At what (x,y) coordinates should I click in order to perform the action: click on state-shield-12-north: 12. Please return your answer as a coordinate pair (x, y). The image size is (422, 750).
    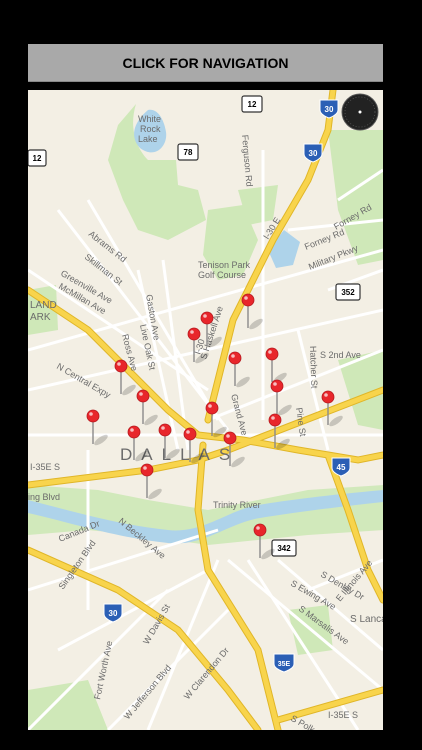
    Looking at the image, I should click on (252, 104).